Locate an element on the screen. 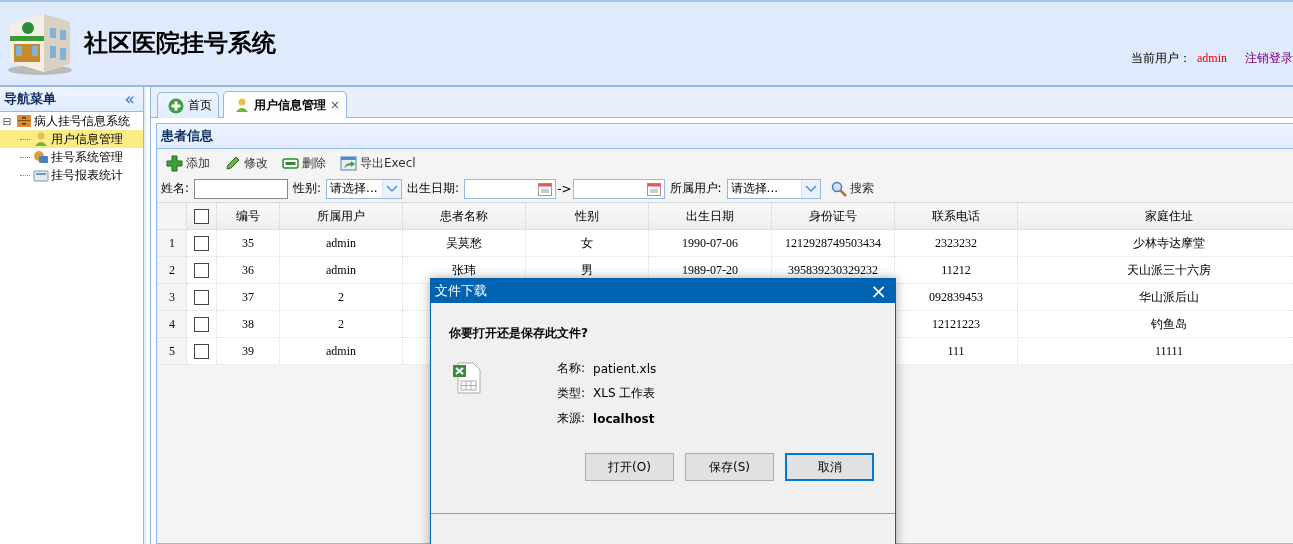 Image resolution: width=1293 pixels, height=544 pixels. logout-link: 注销登录 is located at coordinates (1269, 58).